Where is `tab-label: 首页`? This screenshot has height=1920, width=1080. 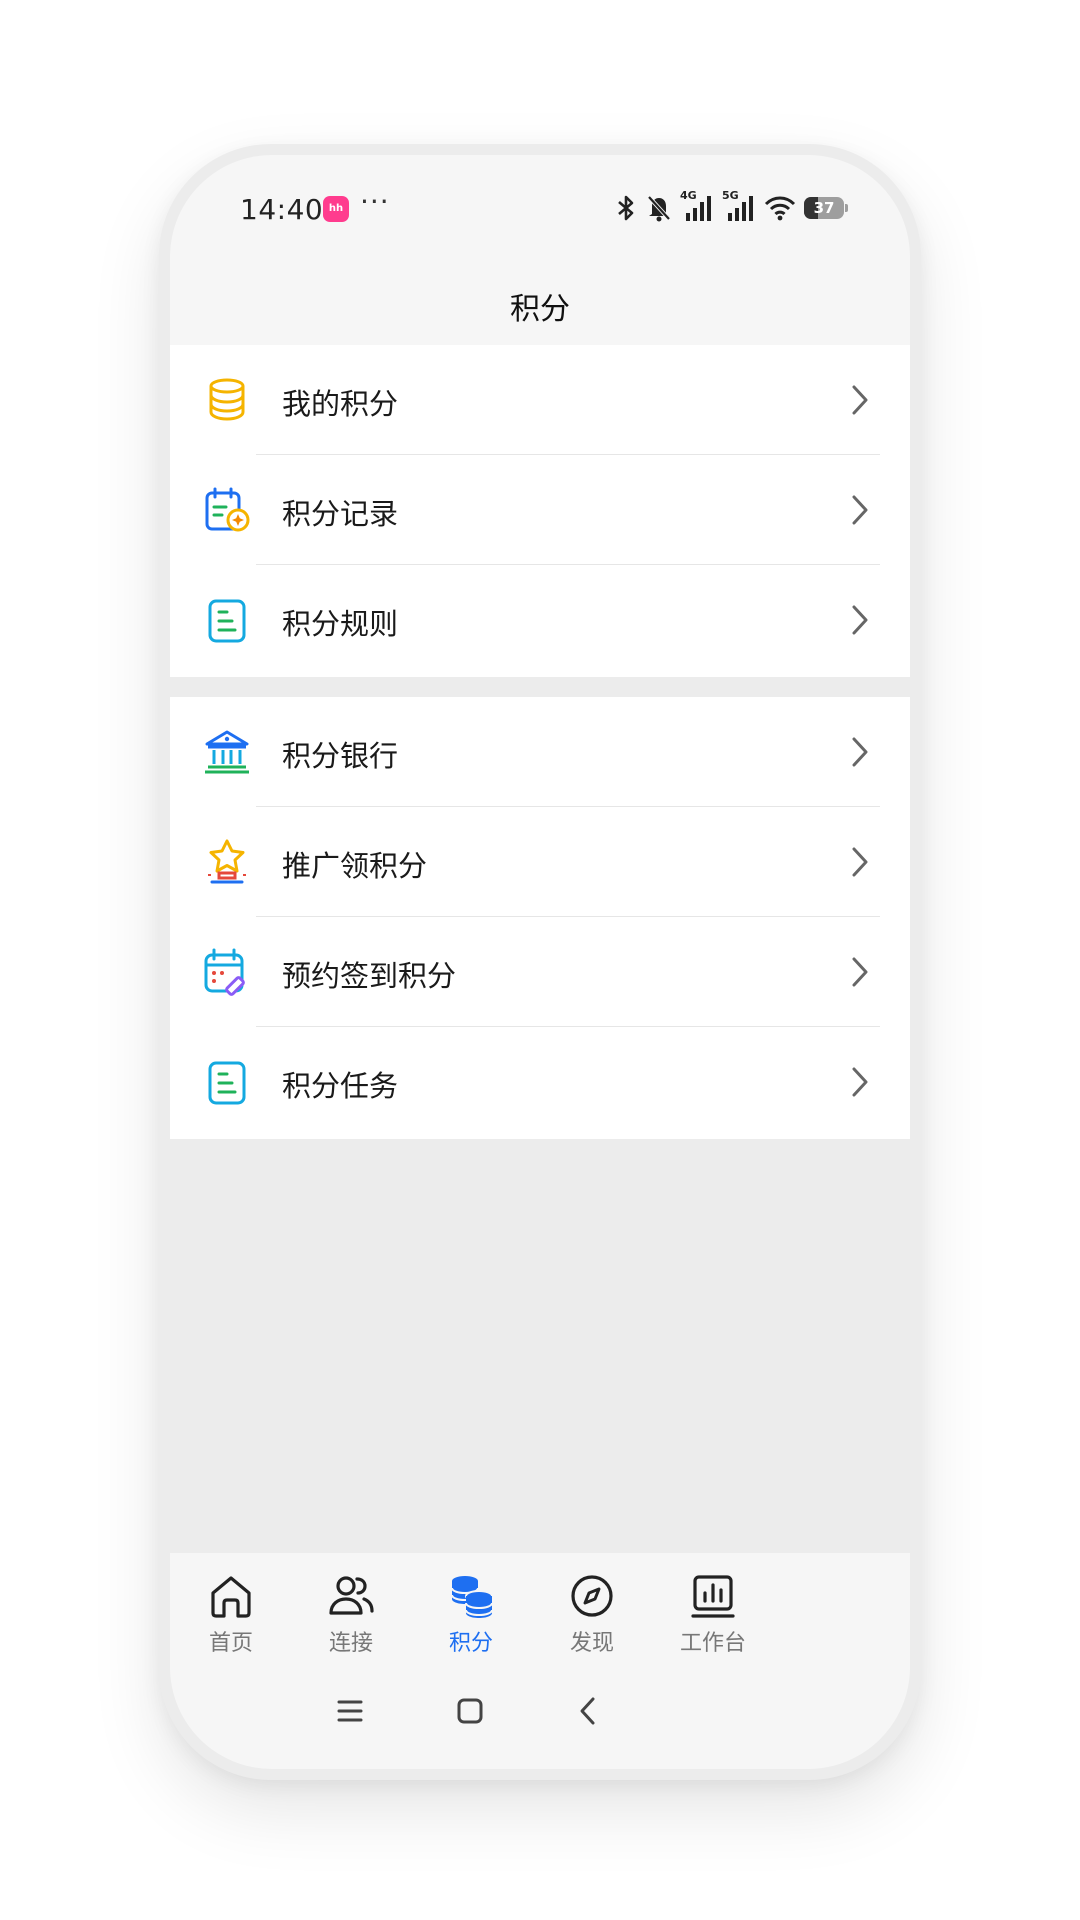 tab-label: 首页 is located at coordinates (230, 1643).